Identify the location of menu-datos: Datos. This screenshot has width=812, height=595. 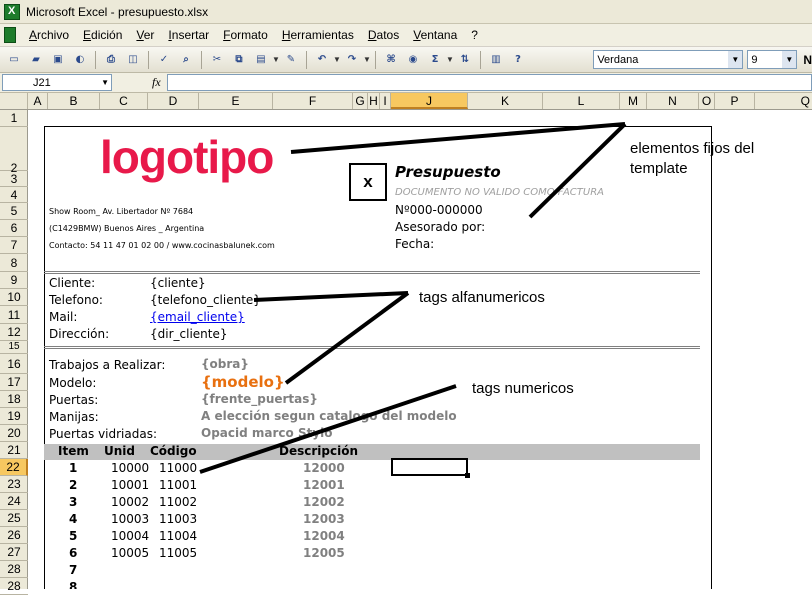
(383, 35).